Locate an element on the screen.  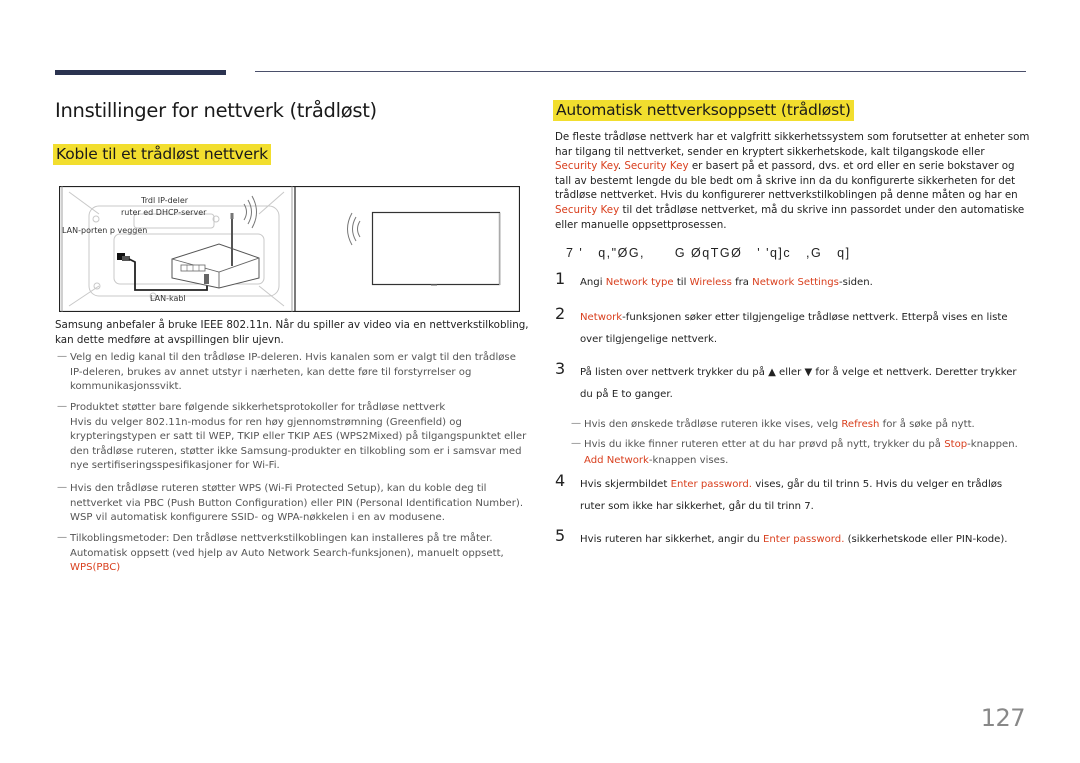
link-add-network: Add Network is located at coordinates (616, 460).